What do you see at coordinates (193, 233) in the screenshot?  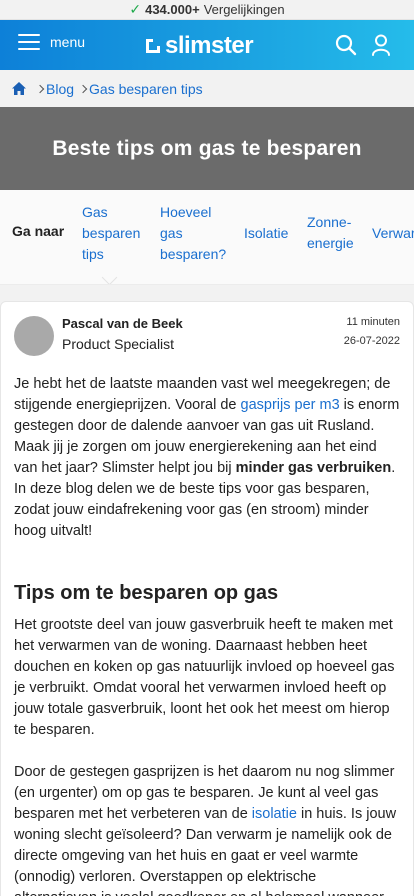 I see `jump-item-hoeveel-gas-besparen: Hoeveel gas besparen?` at bounding box center [193, 233].